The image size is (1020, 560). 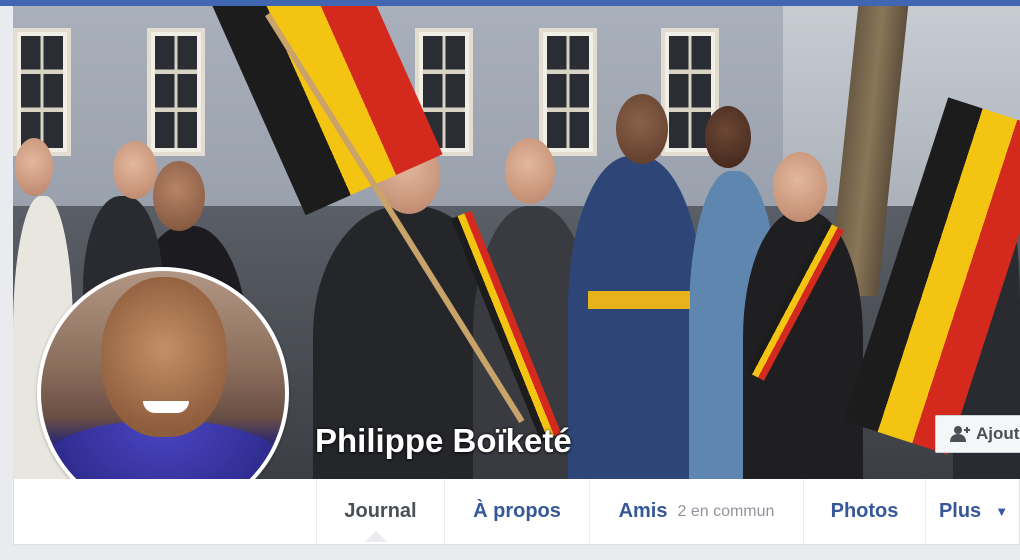 I want to click on profile-name: Philippe Boïketé, so click(x=443, y=441).